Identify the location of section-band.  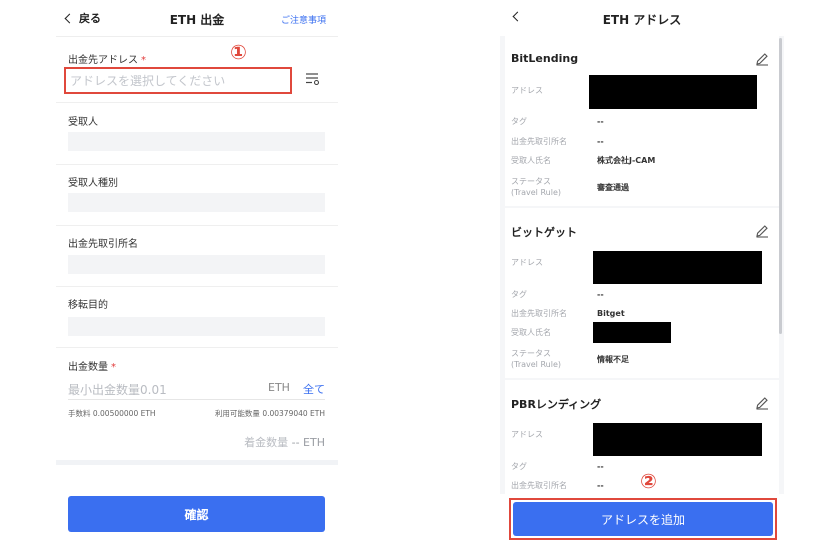
(197, 462).